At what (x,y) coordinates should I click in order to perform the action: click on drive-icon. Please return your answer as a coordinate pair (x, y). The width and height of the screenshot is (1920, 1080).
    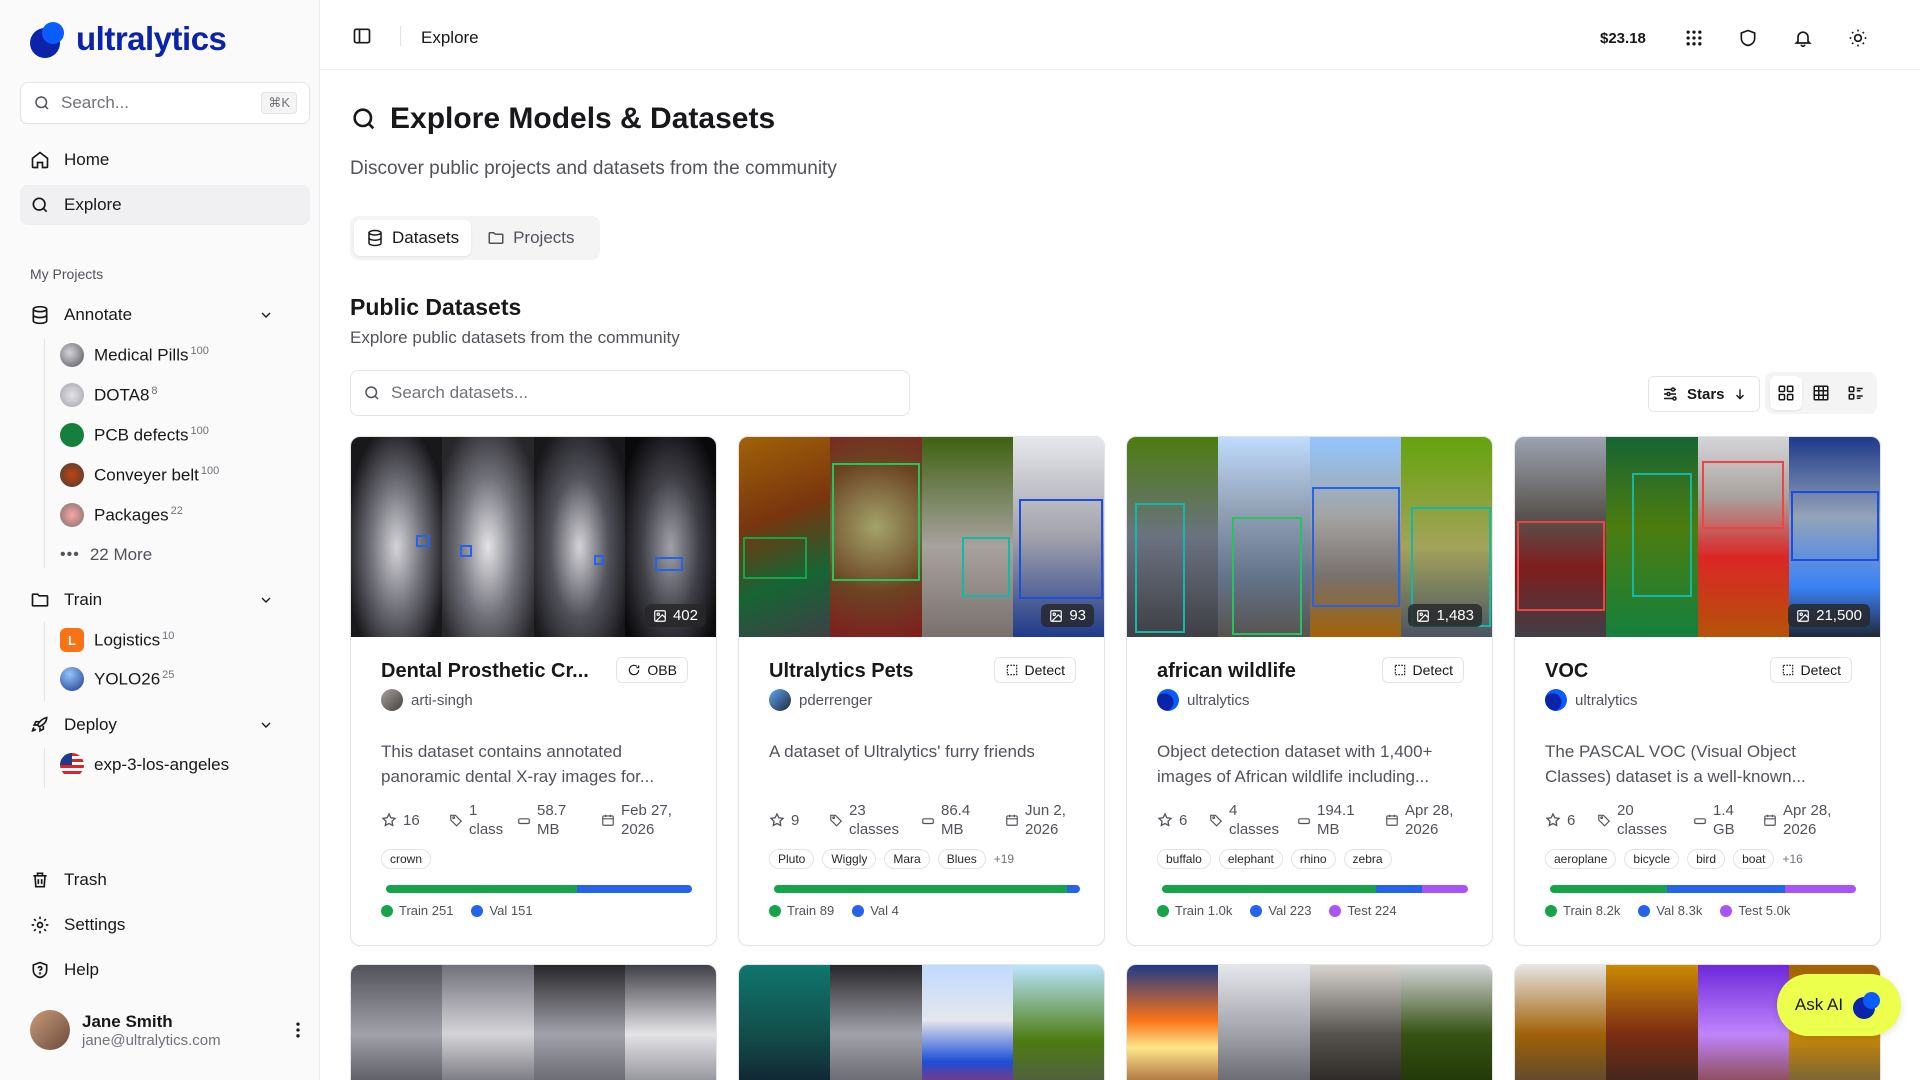
    Looking at the image, I should click on (524, 821).